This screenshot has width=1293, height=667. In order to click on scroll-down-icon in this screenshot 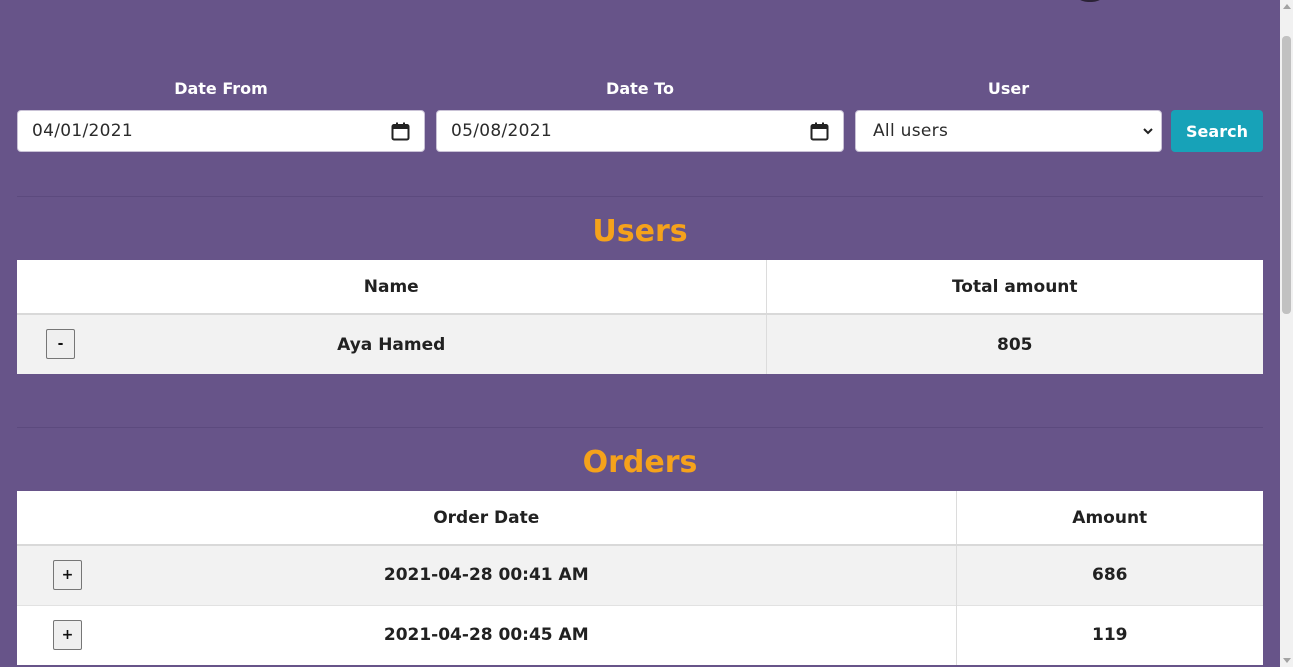, I will do `click(1287, 660)`.